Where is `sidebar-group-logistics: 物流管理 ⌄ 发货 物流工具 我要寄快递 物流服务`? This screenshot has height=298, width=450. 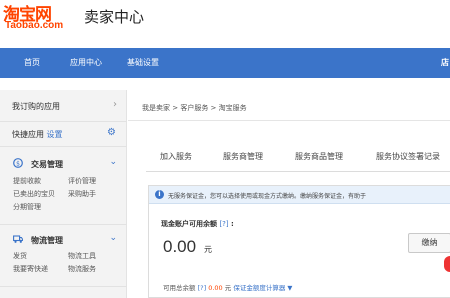
sidebar-group-logistics: 物流管理 ⌄ 发货 物流工具 我要寄快递 物流服务 is located at coordinates (63, 256).